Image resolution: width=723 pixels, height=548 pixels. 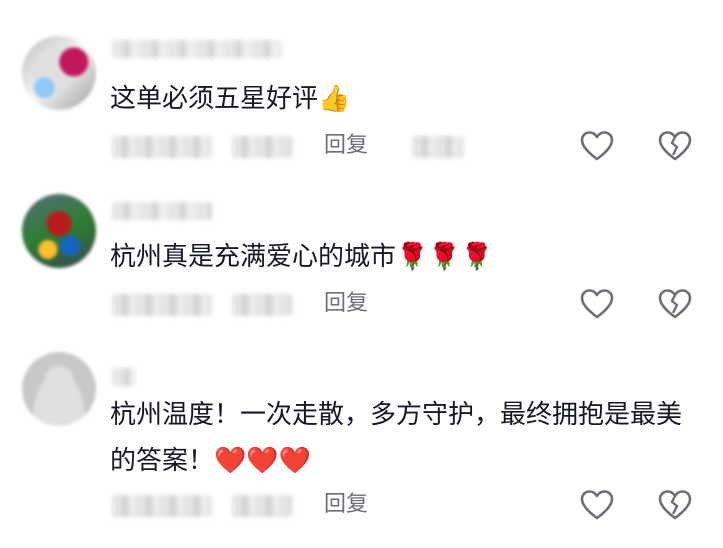 I want to click on comment-text: 杭州温度！一次走散，多方守护，最终拥抱是最美的答案！❤️❤️❤️, so click(x=405, y=438).